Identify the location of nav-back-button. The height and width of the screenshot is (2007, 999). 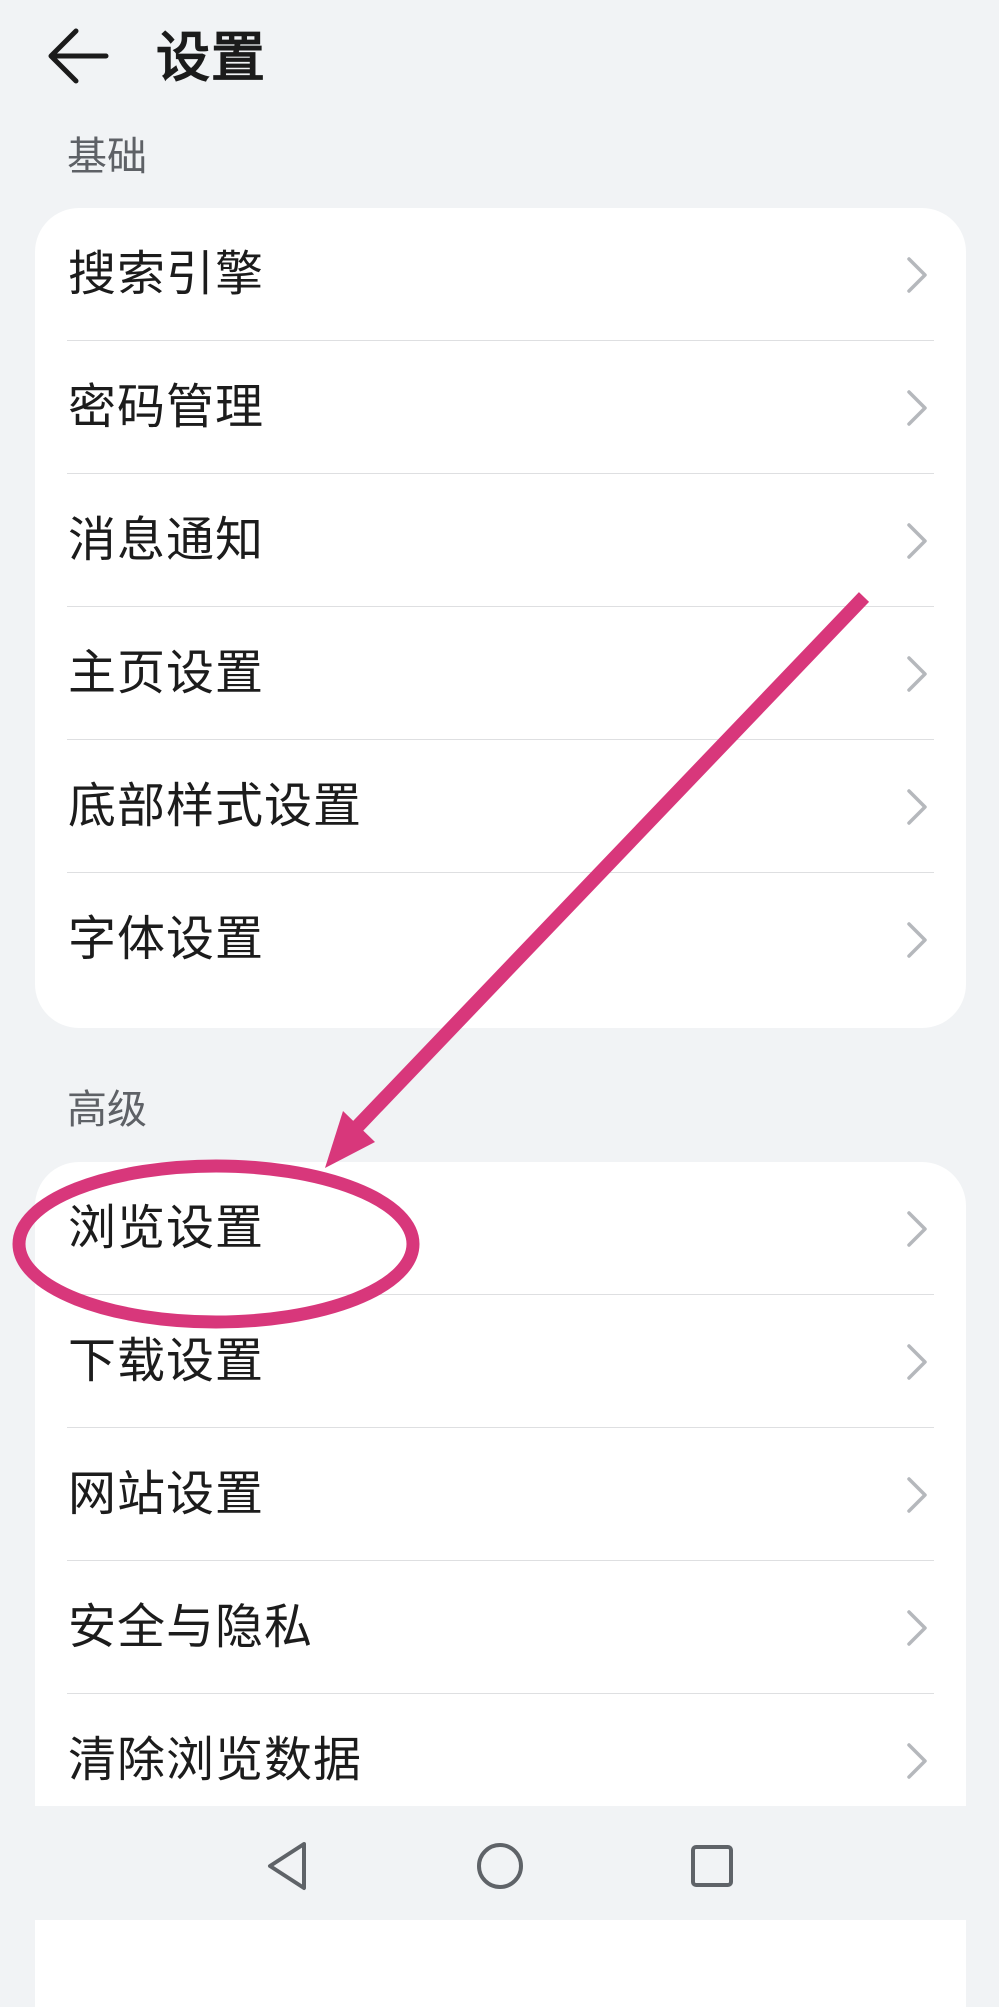
(288, 1866).